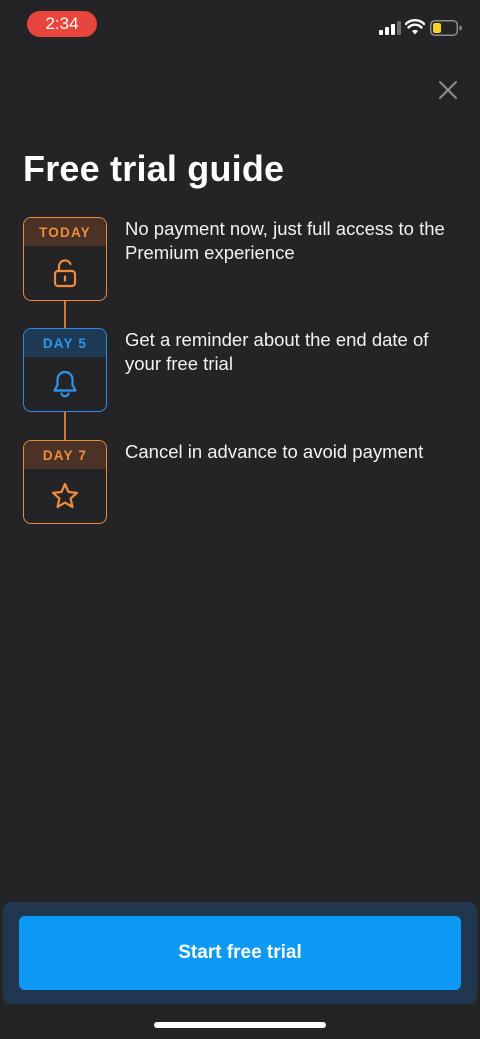 The height and width of the screenshot is (1039, 480). What do you see at coordinates (65, 343) in the screenshot?
I see `step-label: DAY 5` at bounding box center [65, 343].